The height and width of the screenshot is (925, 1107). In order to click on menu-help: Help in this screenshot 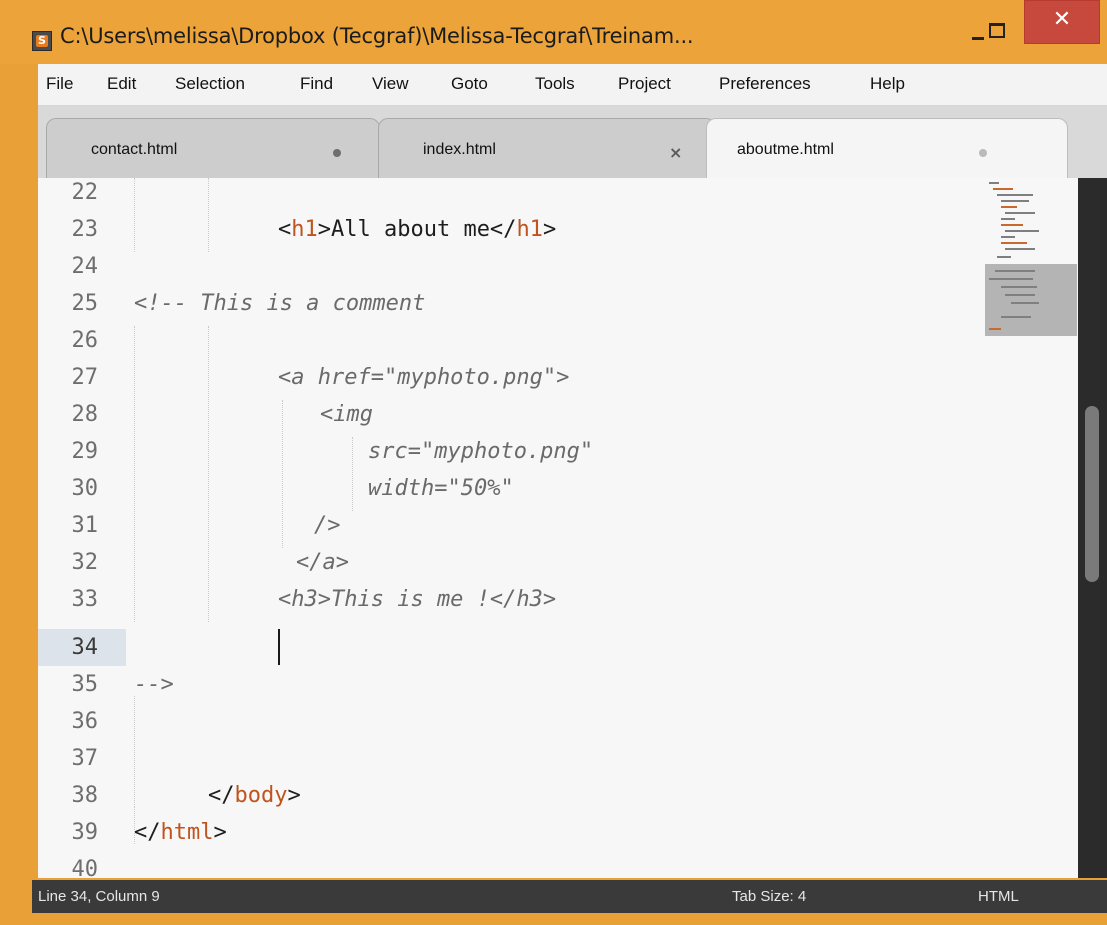, I will do `click(887, 84)`.